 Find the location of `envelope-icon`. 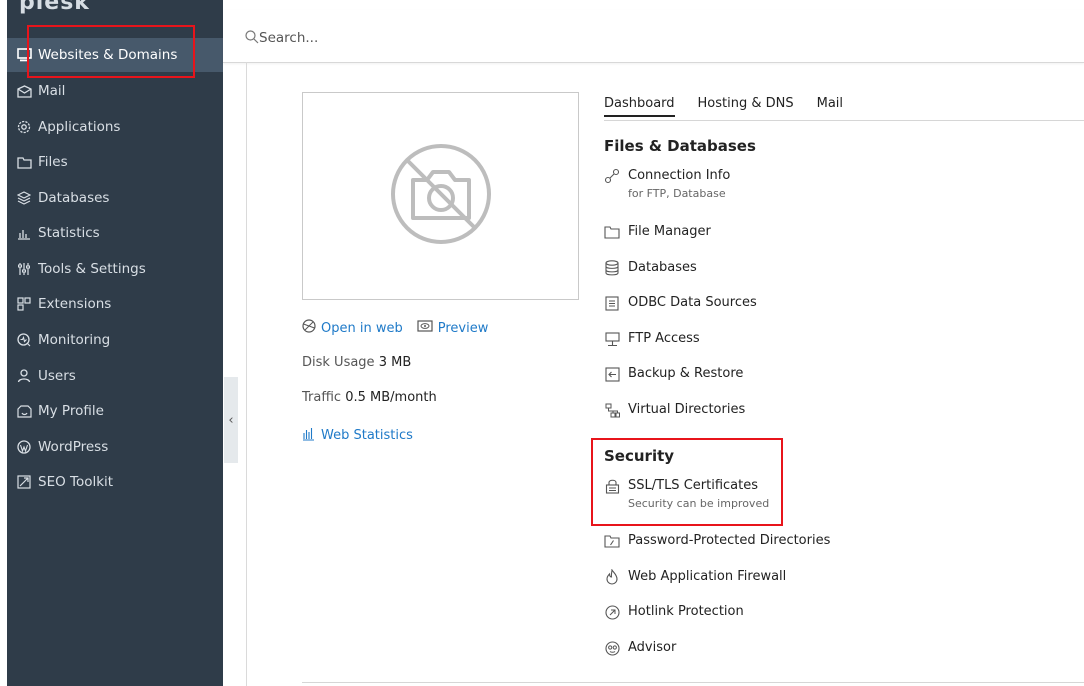

envelope-icon is located at coordinates (24, 91).